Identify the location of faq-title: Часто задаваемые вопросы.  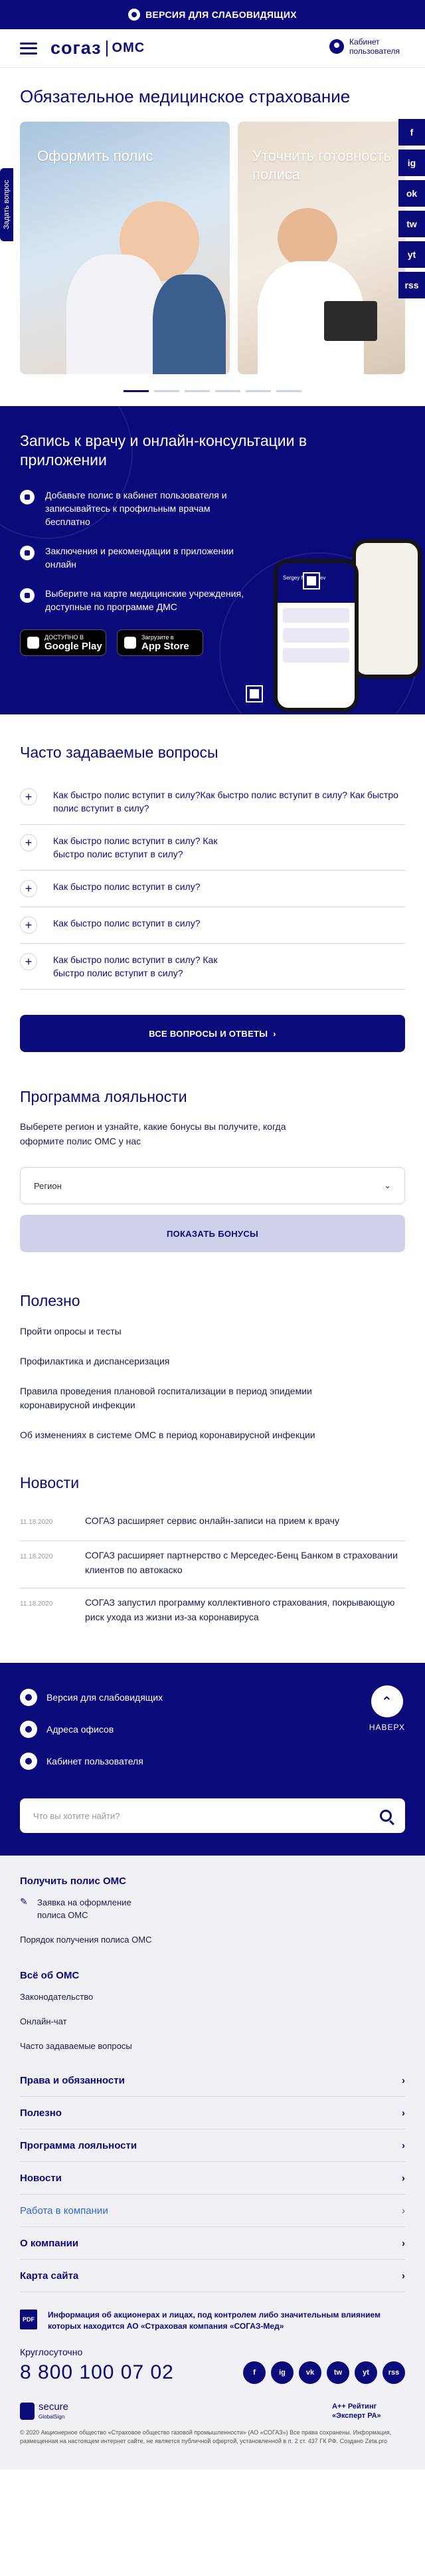
(119, 752).